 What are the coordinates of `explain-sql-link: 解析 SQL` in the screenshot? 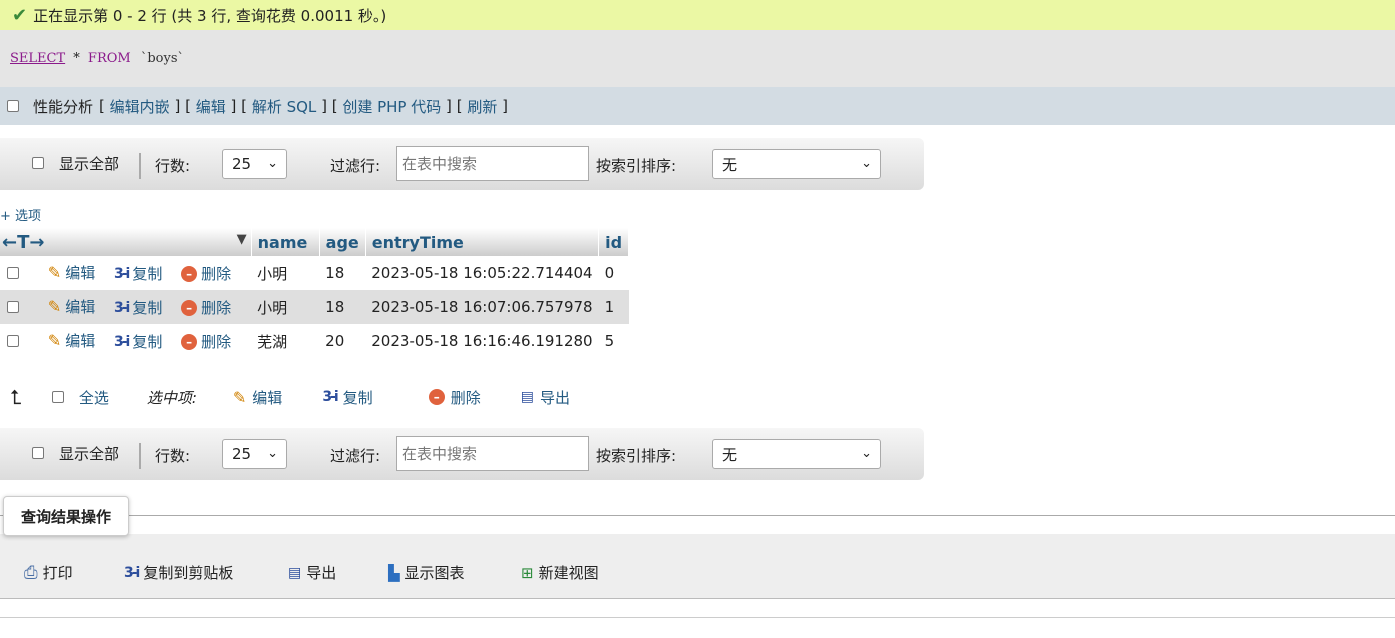 It's located at (284, 106).